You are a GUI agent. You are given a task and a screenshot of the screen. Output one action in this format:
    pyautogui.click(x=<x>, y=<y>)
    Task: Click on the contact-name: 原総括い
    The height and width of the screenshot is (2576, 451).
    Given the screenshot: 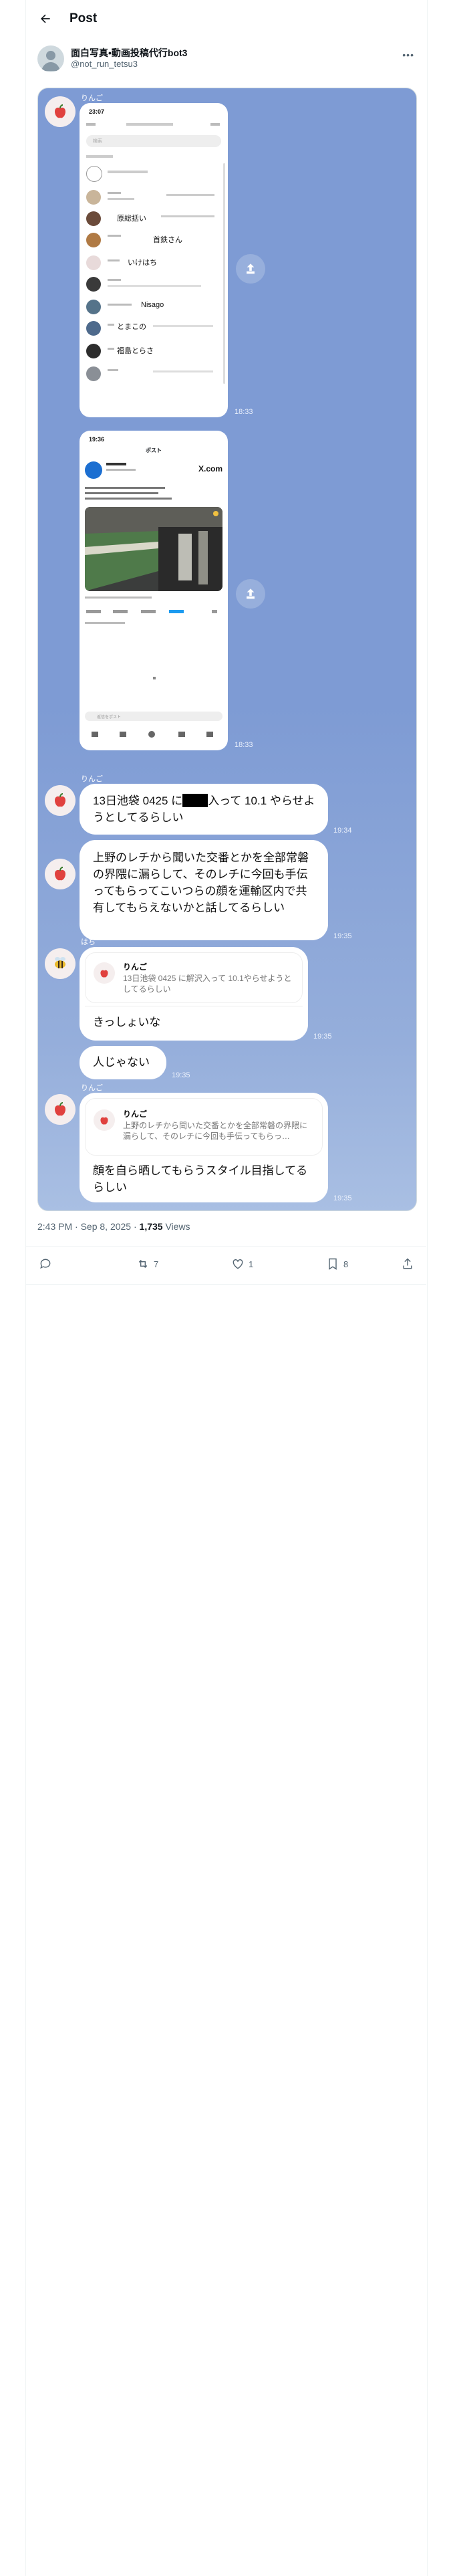 What is the action you would take?
    pyautogui.click(x=131, y=219)
    